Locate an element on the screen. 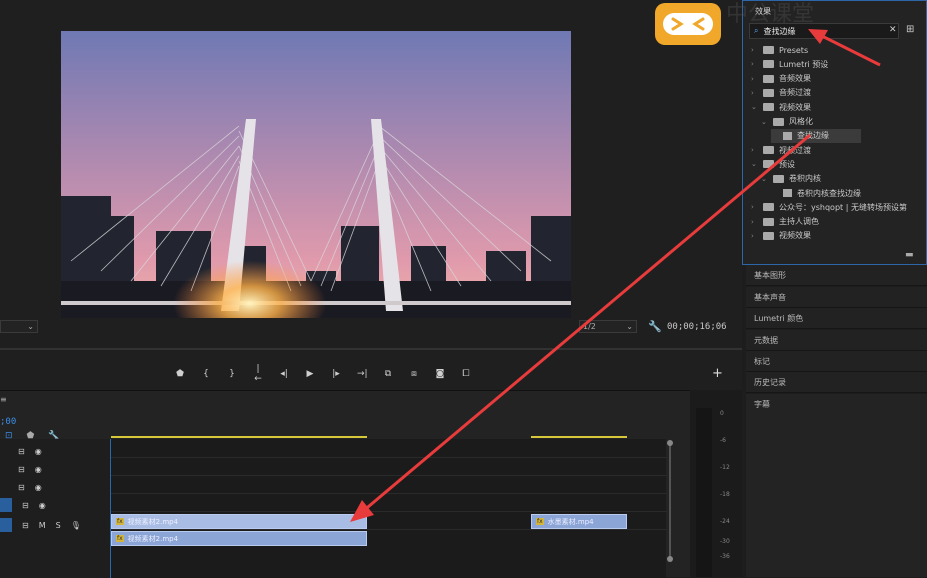 Image resolution: width=927 pixels, height=578 pixels. timeline-scrollbar is located at coordinates (670, 508).